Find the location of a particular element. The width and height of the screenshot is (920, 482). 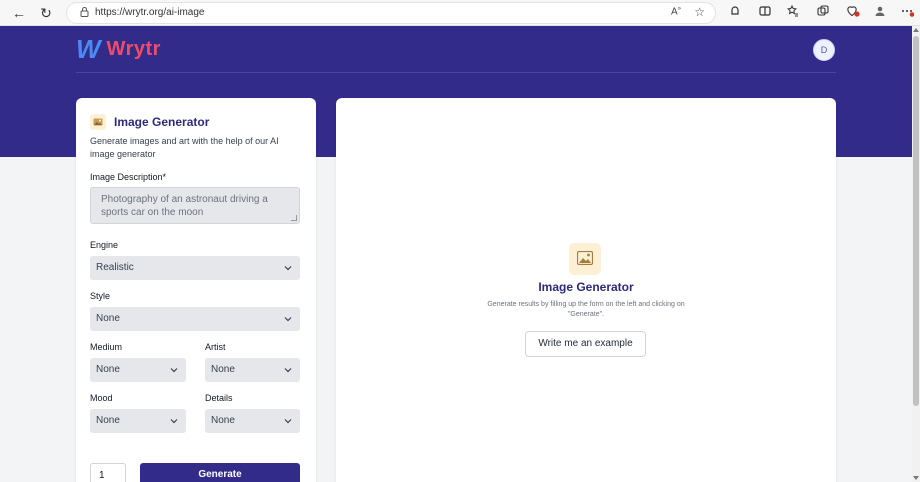

medium-label: Medium is located at coordinates (106, 347).